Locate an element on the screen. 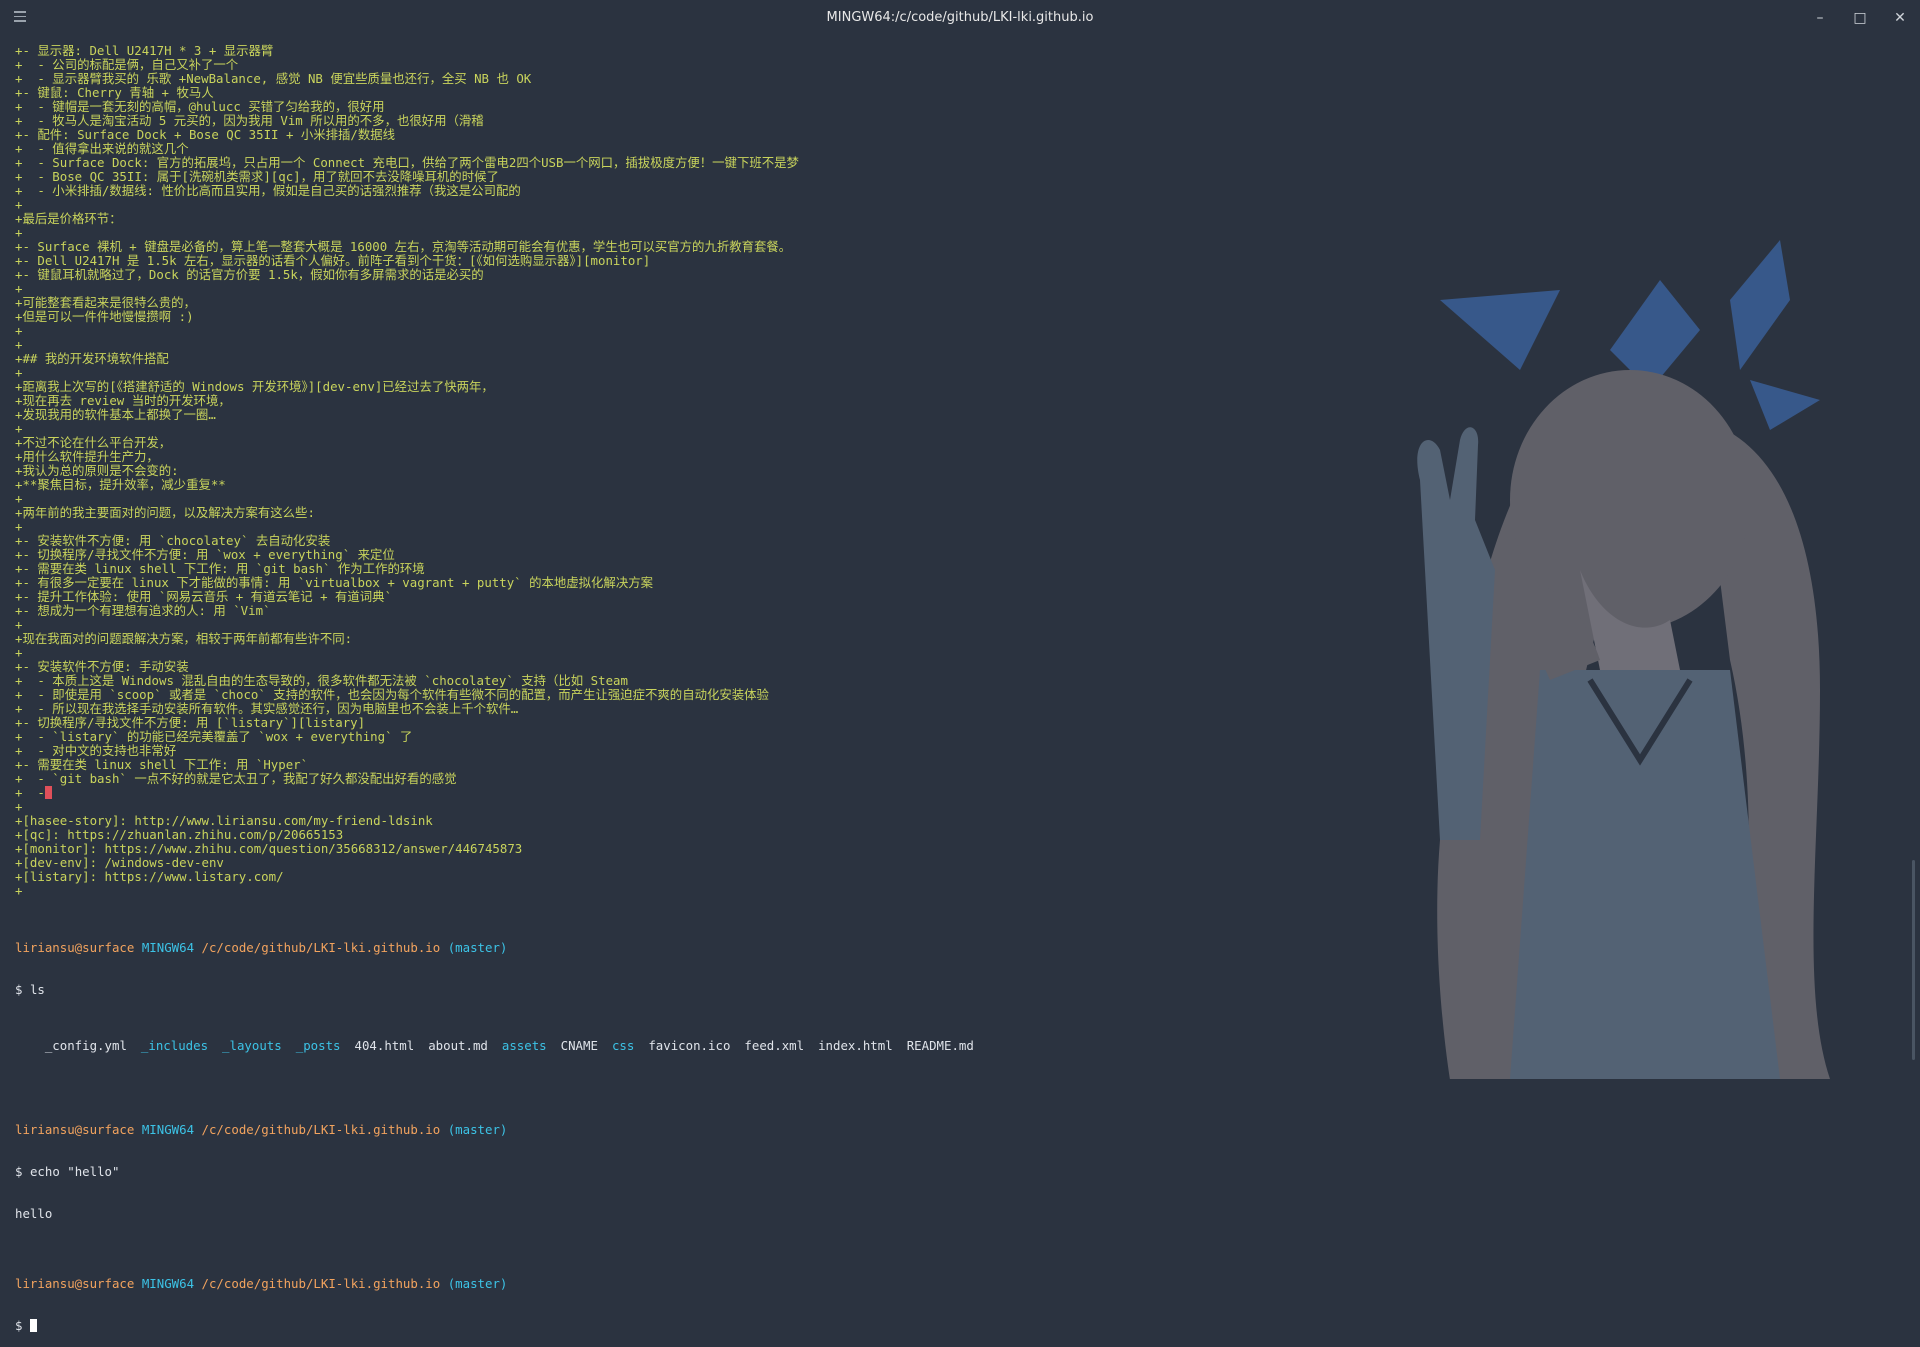 The image size is (1920, 1347). diff-line: +现在我面对的问题跟解决方案，相较于两年前都有些许不同: is located at coordinates (184, 638).